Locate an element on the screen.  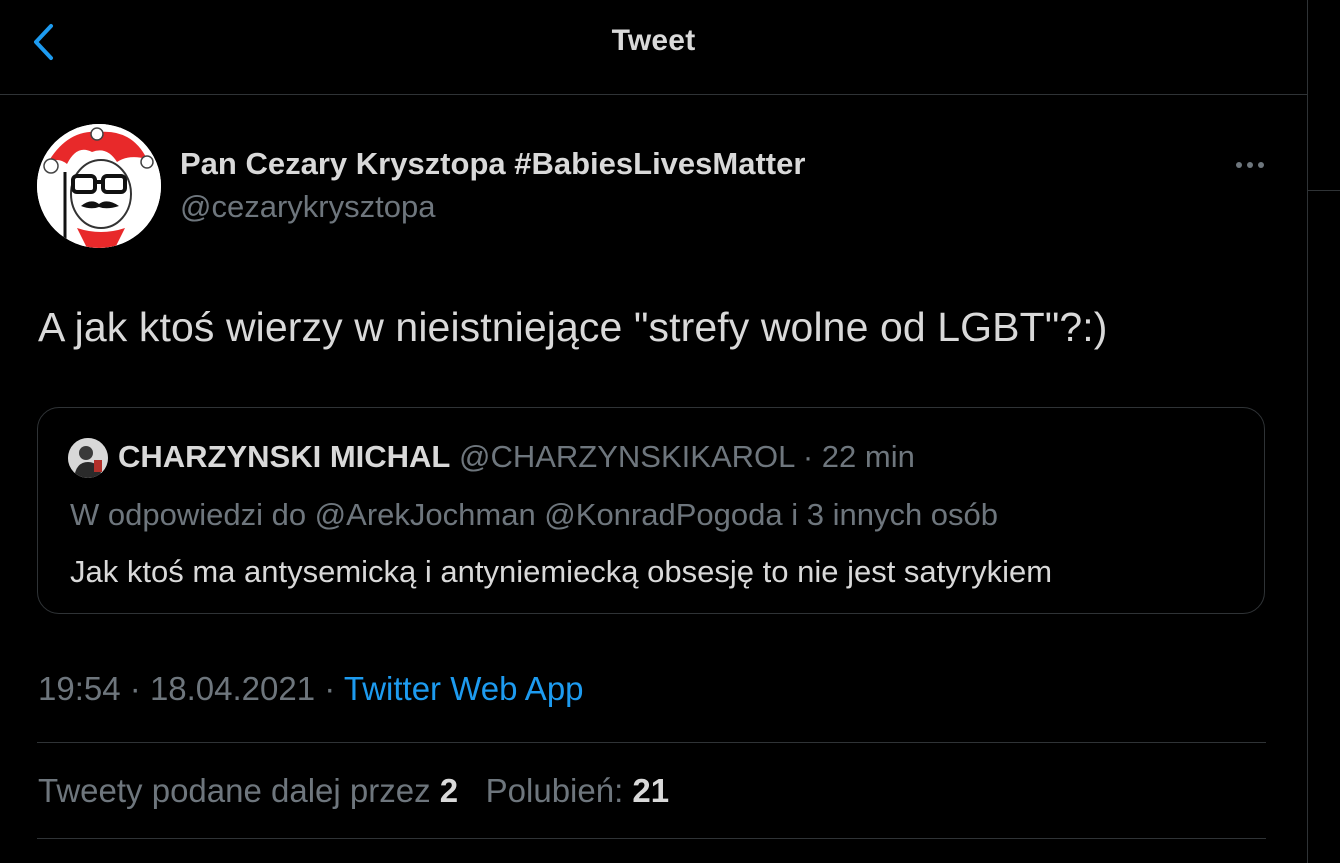
likes-count: 21 is located at coordinates (651, 790).